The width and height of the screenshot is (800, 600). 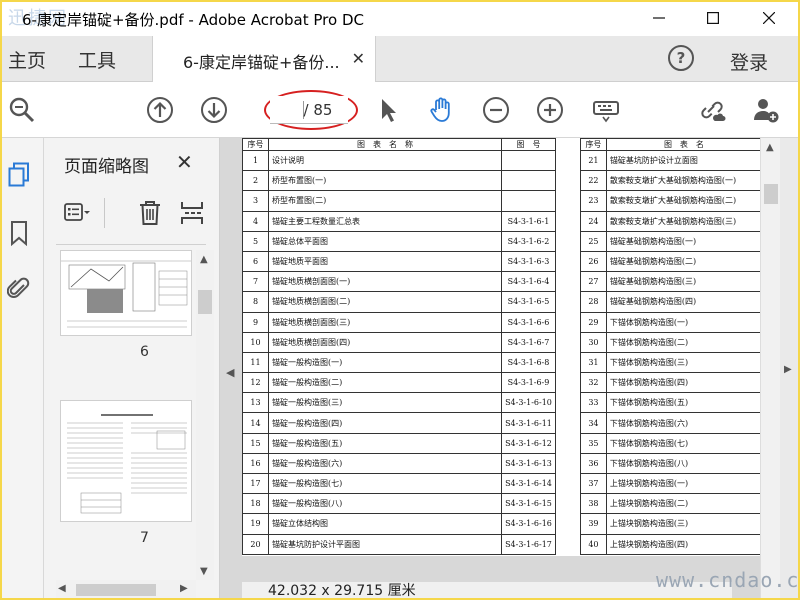 What do you see at coordinates (528, 241) in the screenshot?
I see `drawing-code: S4-3-1-6-2` at bounding box center [528, 241].